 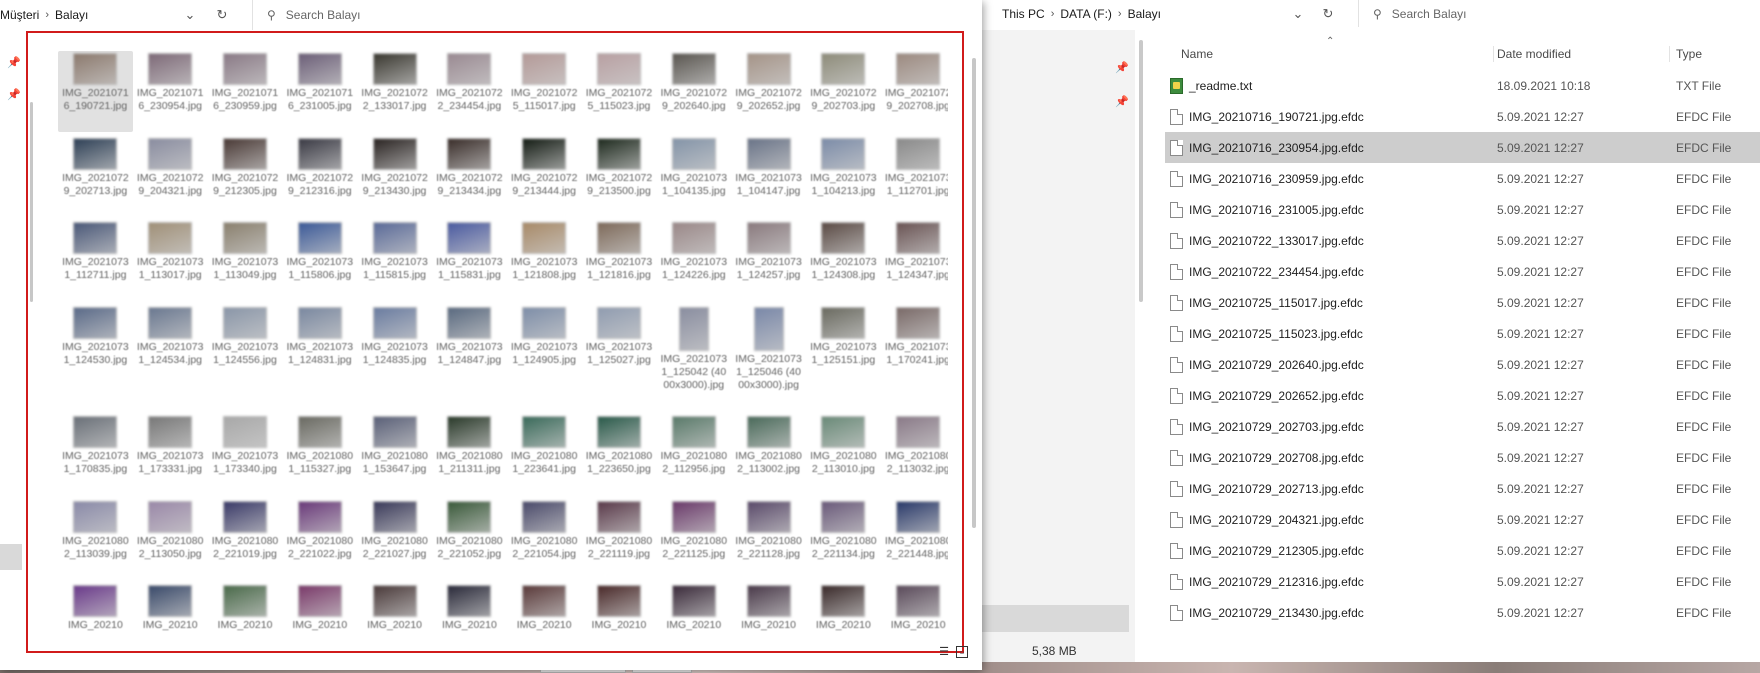 What do you see at coordinates (693, 91) in the screenshot?
I see `thumbnail-item: IMG_20210729_202640.jpg` at bounding box center [693, 91].